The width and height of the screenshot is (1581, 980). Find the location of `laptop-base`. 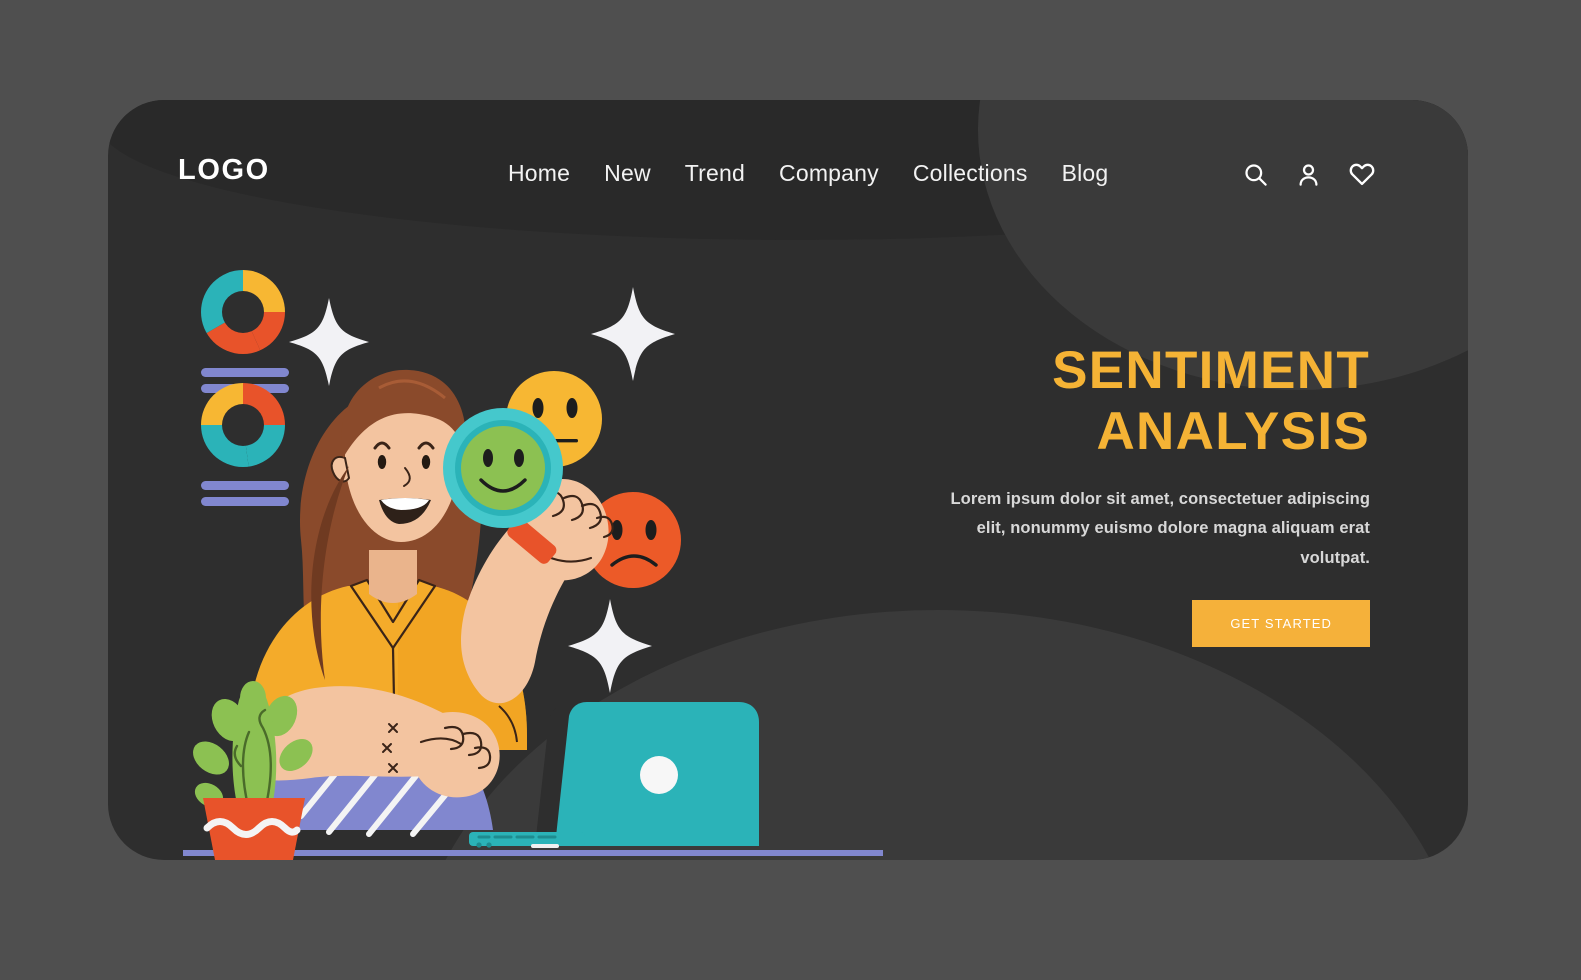

laptop-base is located at coordinates (527, 839).